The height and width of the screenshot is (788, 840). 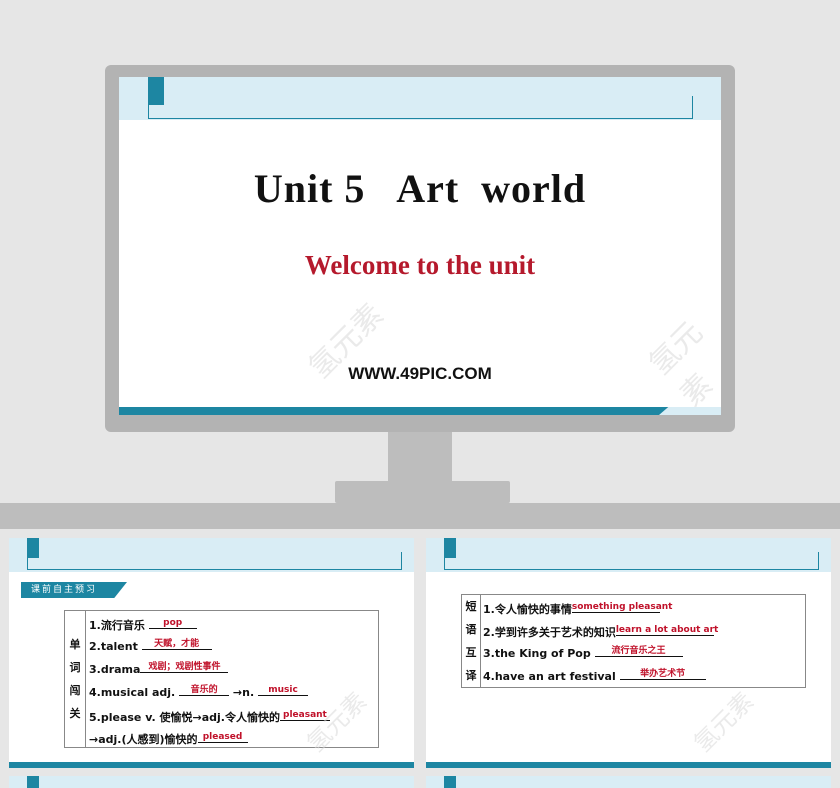 What do you see at coordinates (75, 644) in the screenshot?
I see `side-label-char: 单` at bounding box center [75, 644].